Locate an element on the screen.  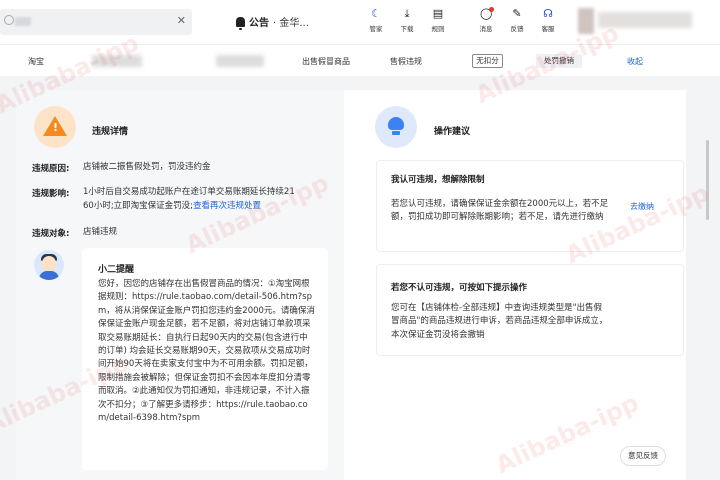
close-icon: ✕ is located at coordinates (181, 20).